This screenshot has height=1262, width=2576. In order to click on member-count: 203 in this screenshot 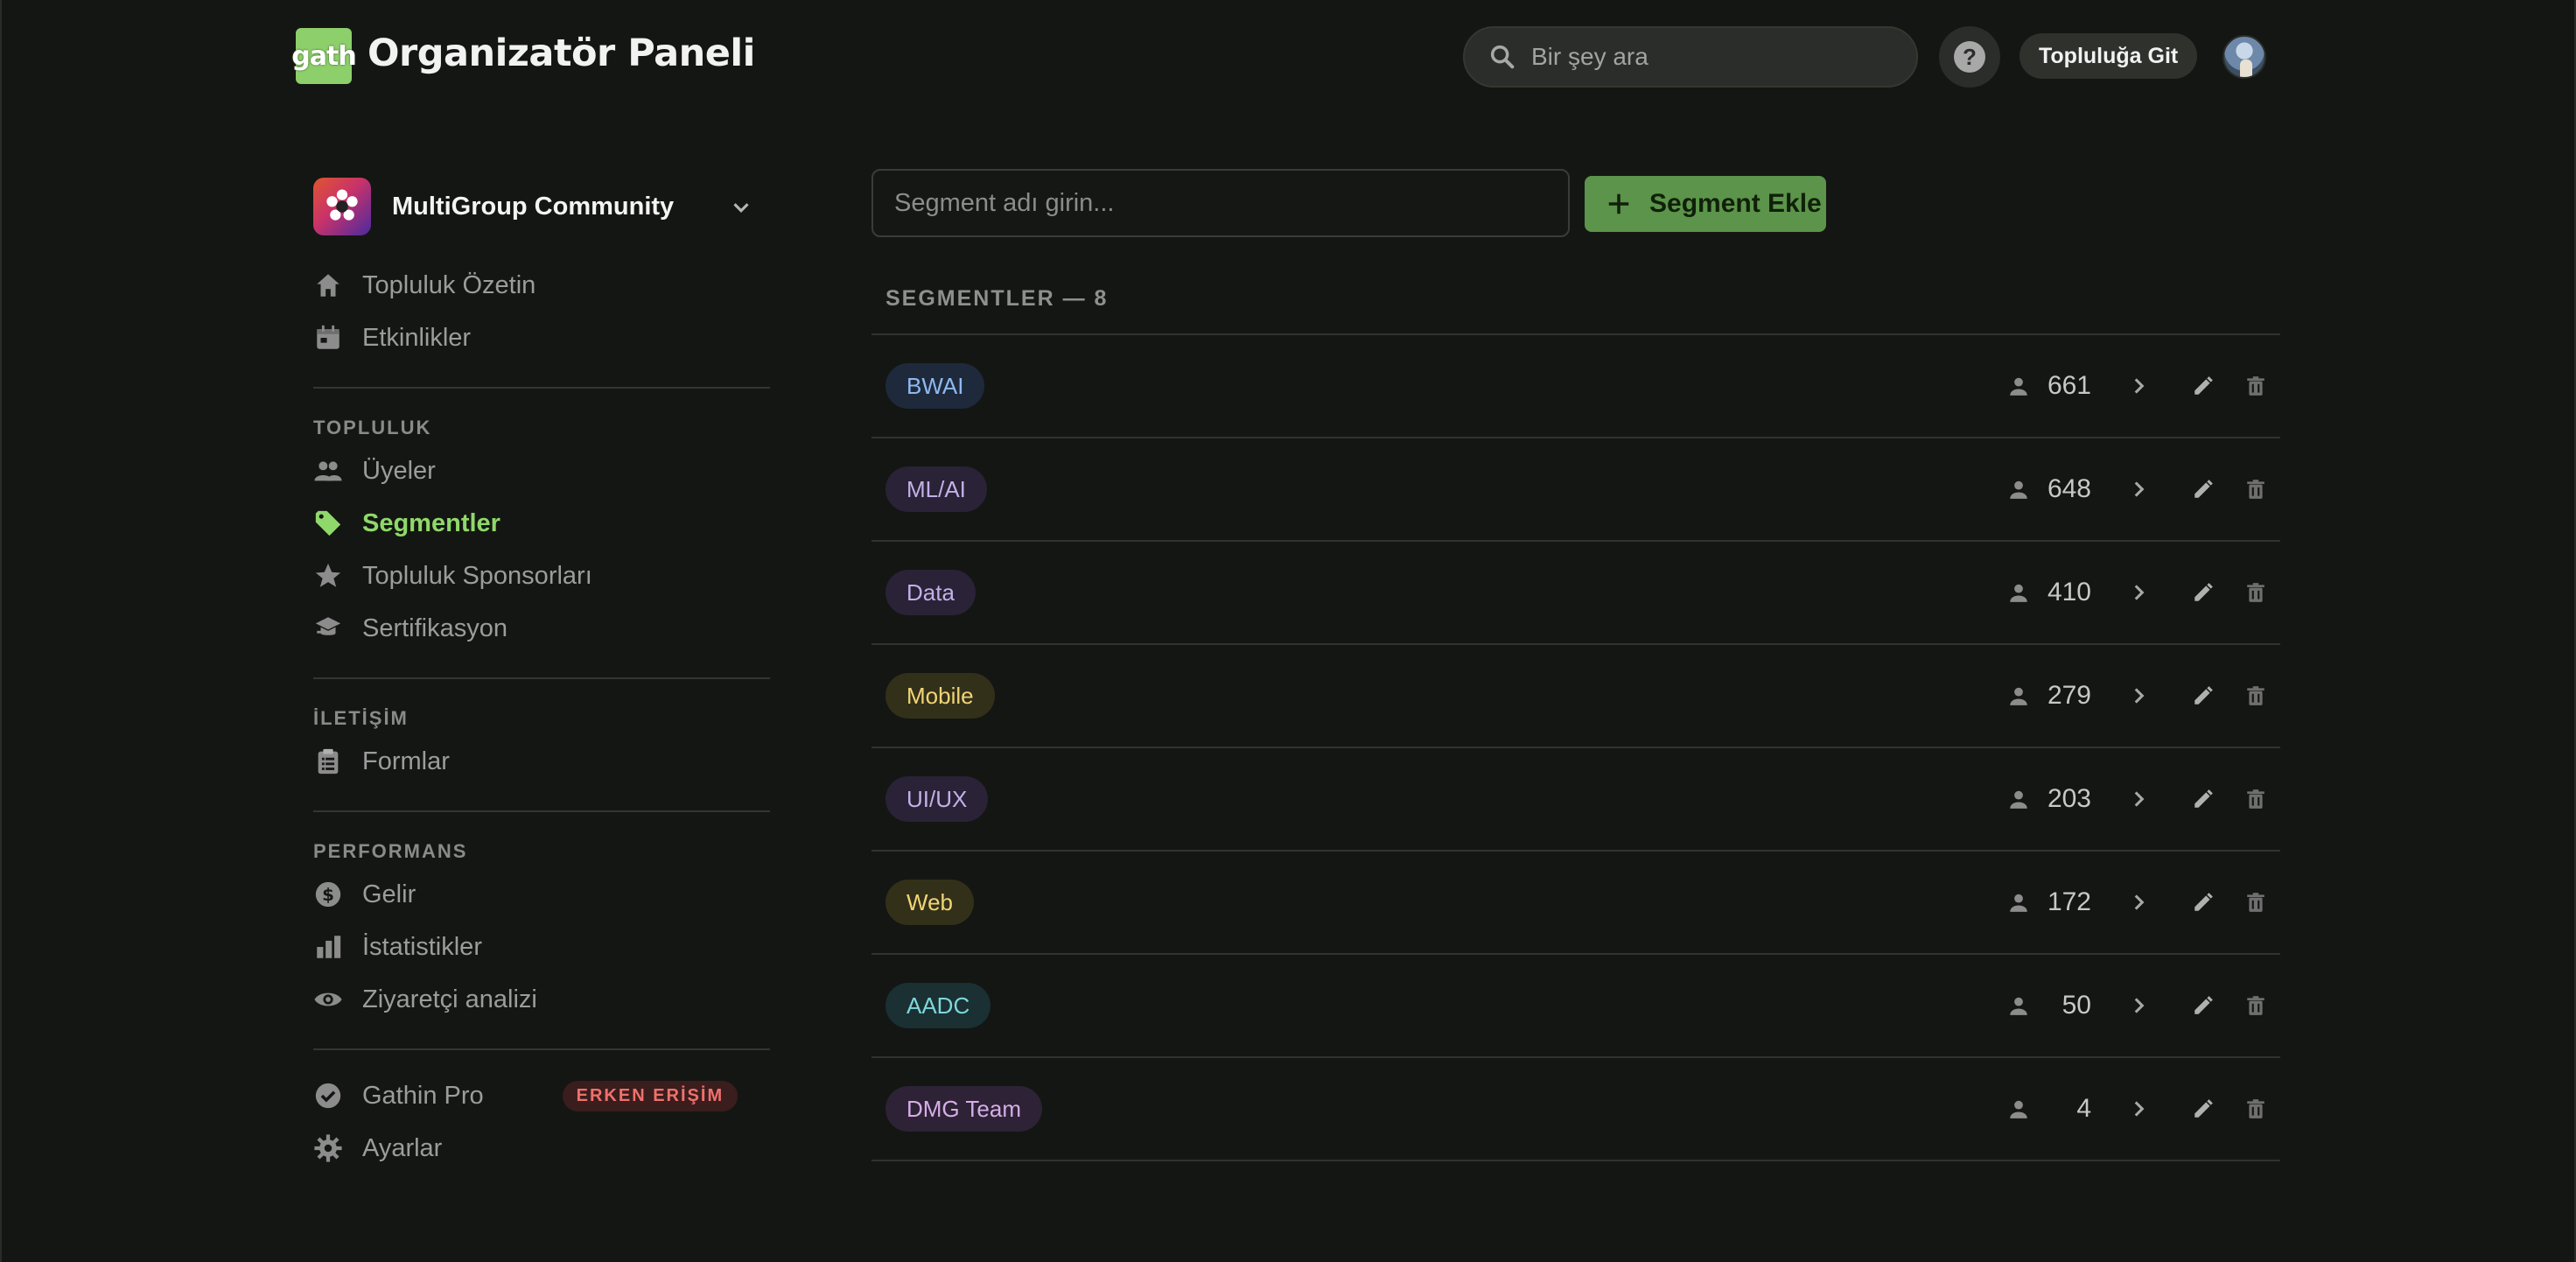, I will do `click(2069, 798)`.